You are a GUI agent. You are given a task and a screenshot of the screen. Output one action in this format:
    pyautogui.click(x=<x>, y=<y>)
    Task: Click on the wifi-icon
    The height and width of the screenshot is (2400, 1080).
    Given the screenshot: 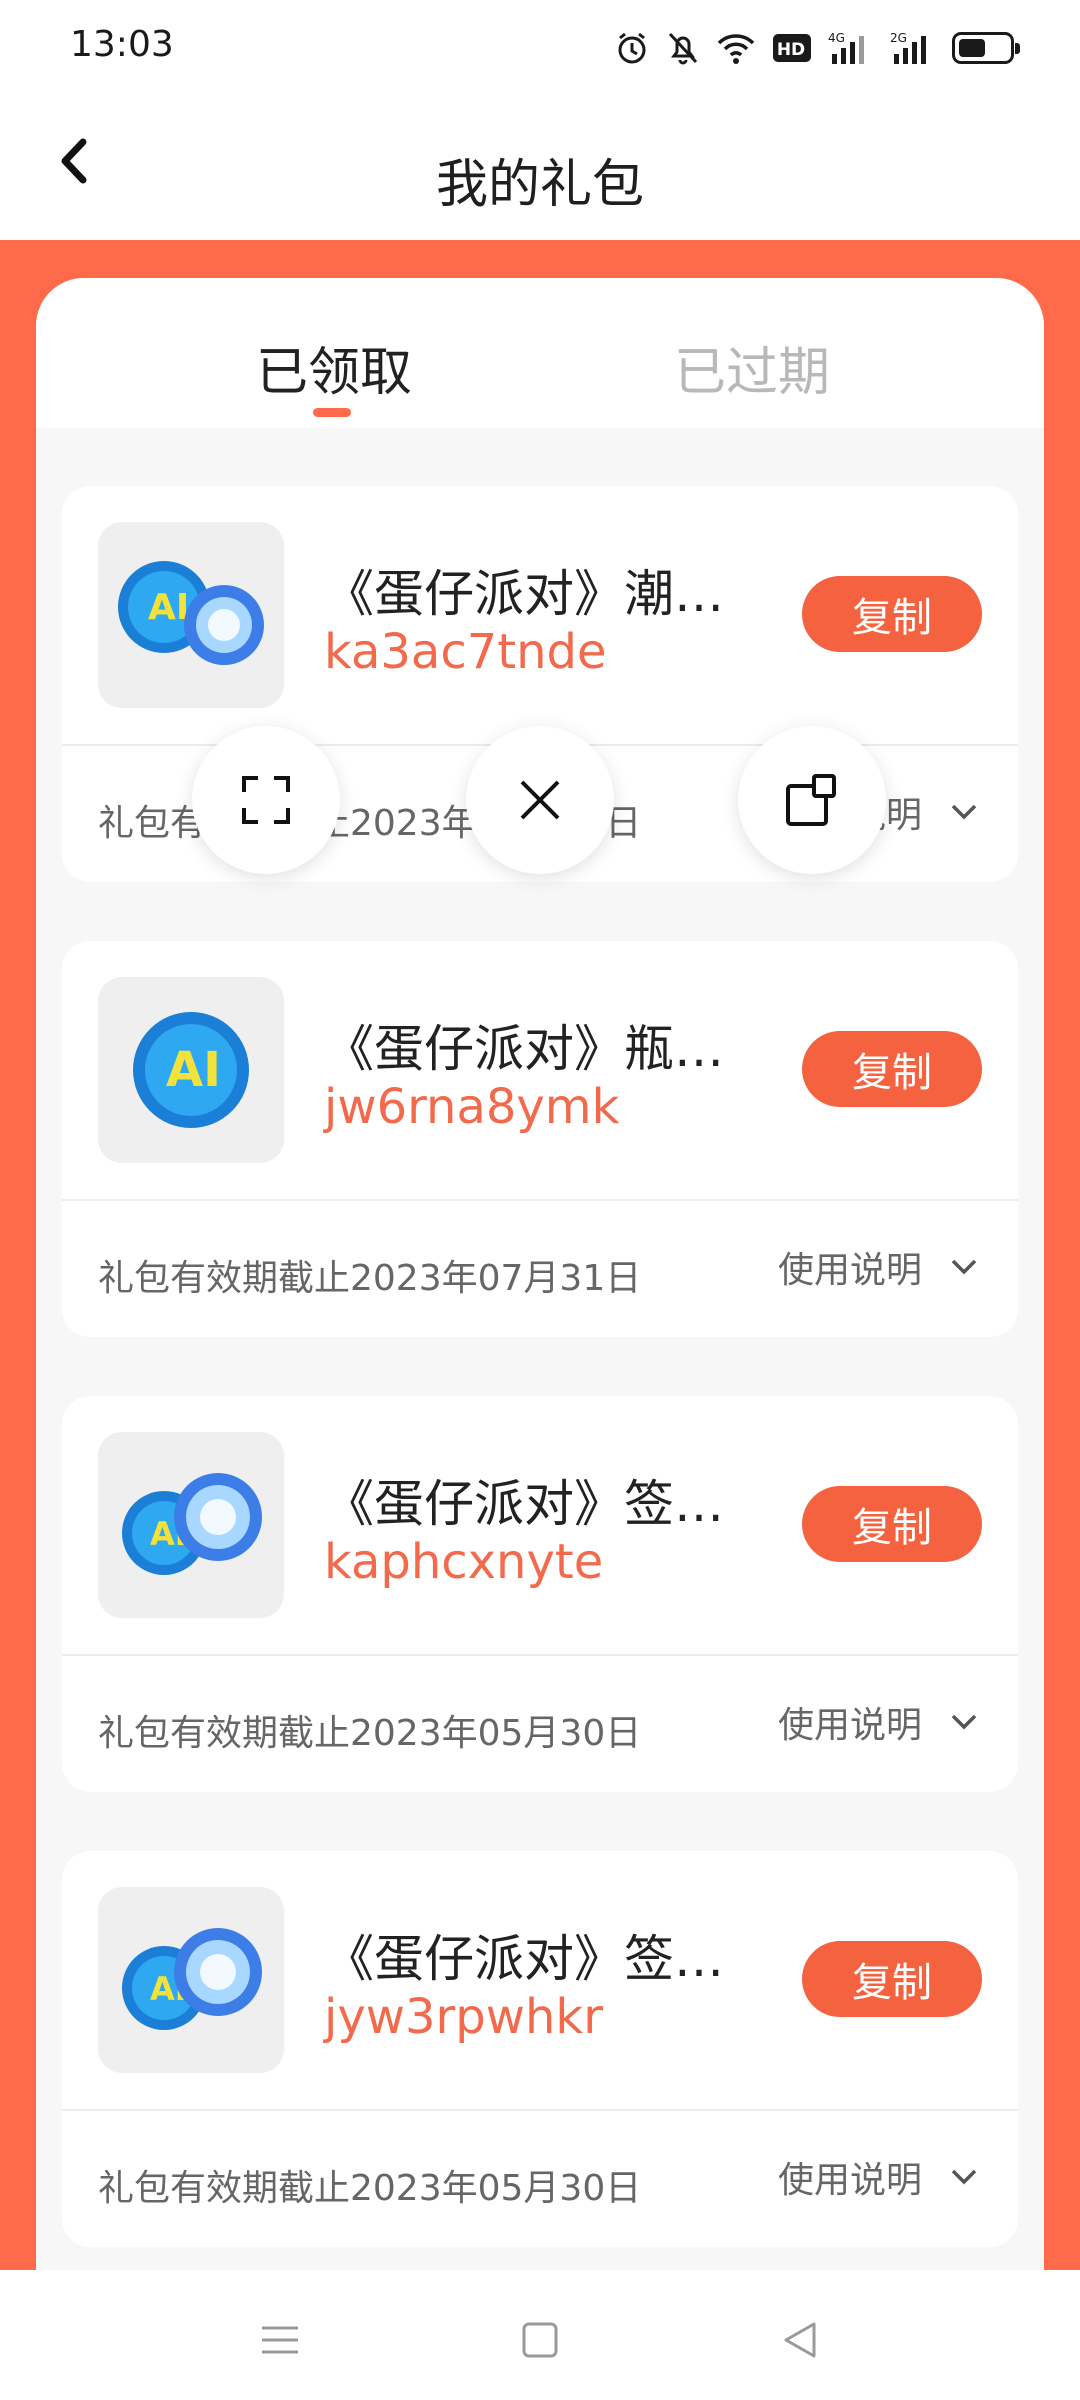 What is the action you would take?
    pyautogui.click(x=736, y=49)
    